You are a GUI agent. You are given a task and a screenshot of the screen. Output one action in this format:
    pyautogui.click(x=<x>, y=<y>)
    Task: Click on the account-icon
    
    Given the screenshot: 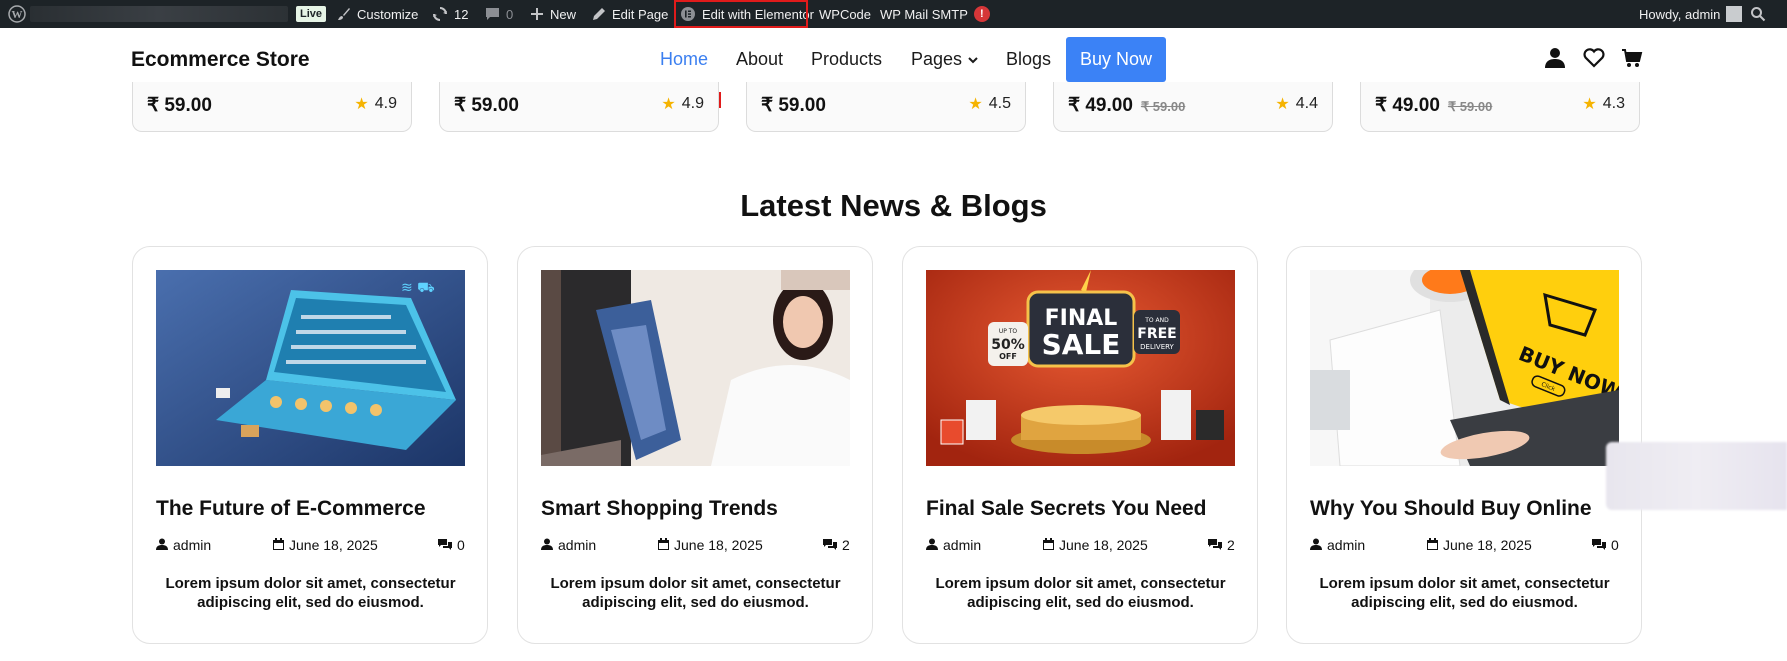 What is the action you would take?
    pyautogui.click(x=1555, y=58)
    